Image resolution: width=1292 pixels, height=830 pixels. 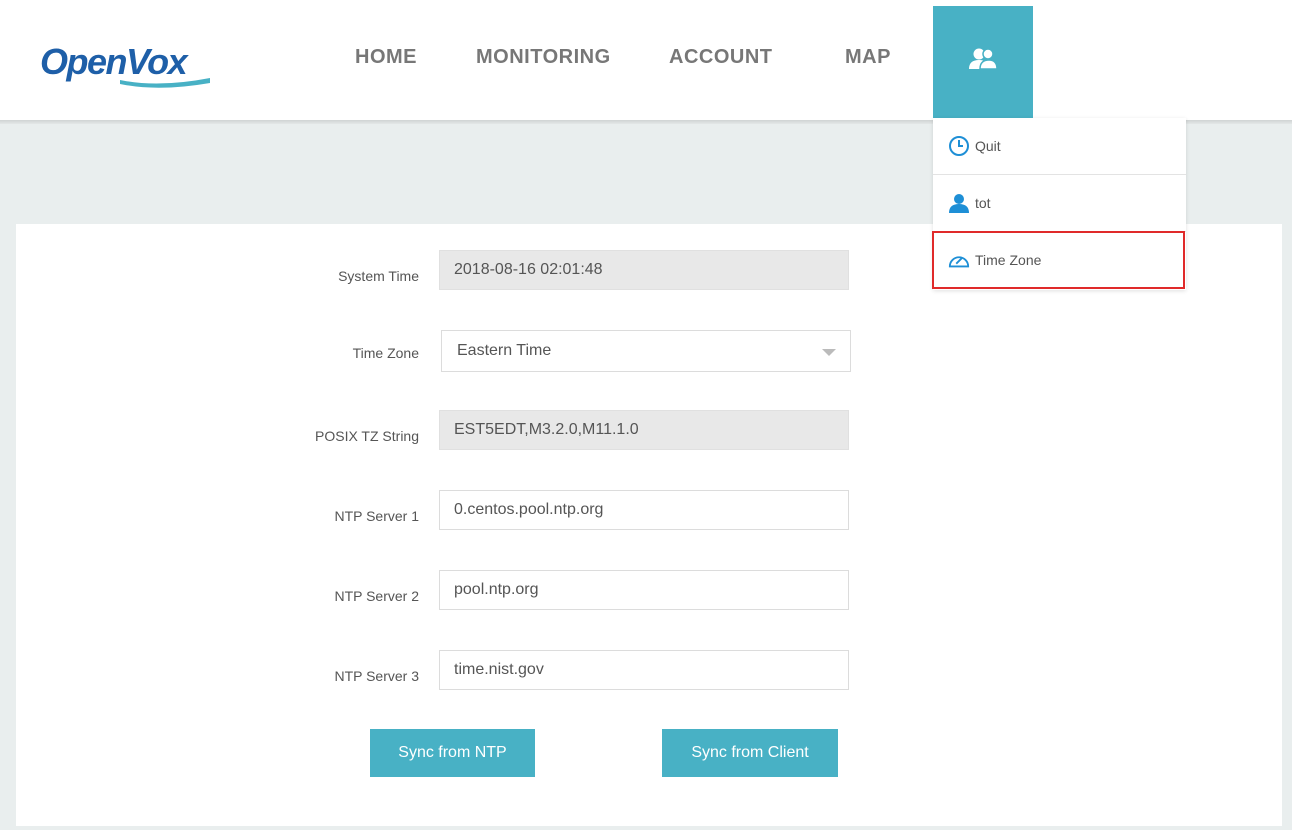 What do you see at coordinates (644, 270) in the screenshot?
I see `system-time-field: 2018-08-16 02:01:48` at bounding box center [644, 270].